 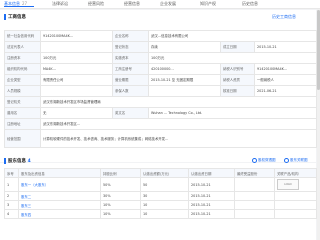 I want to click on column-header: 股东及出资信息, so click(x=59, y=173).